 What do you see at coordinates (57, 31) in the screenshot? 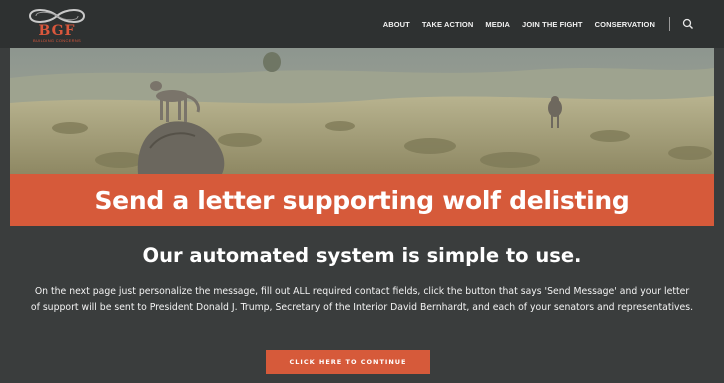
I see `logo-text: BGF` at bounding box center [57, 31].